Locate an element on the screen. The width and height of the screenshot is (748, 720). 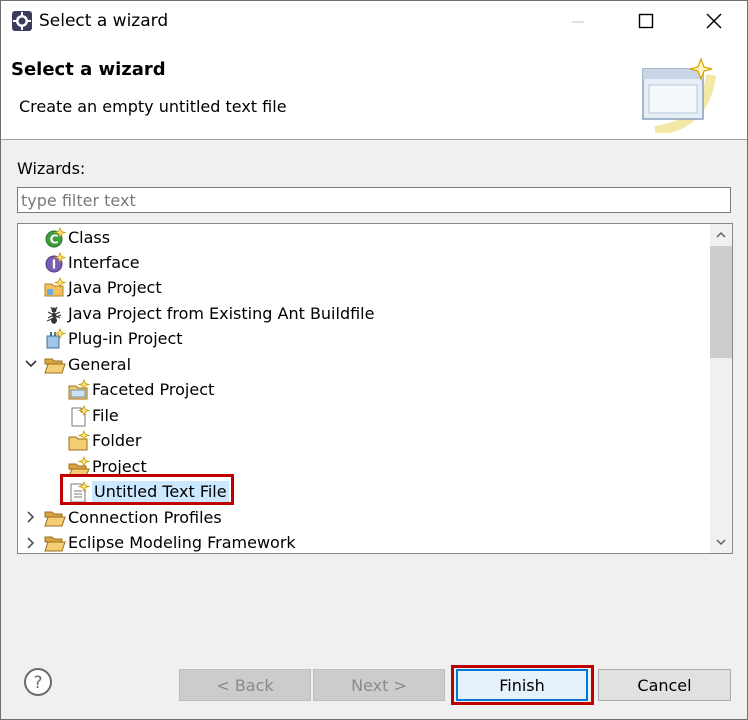
next-button-label: Next > is located at coordinates (379, 685).